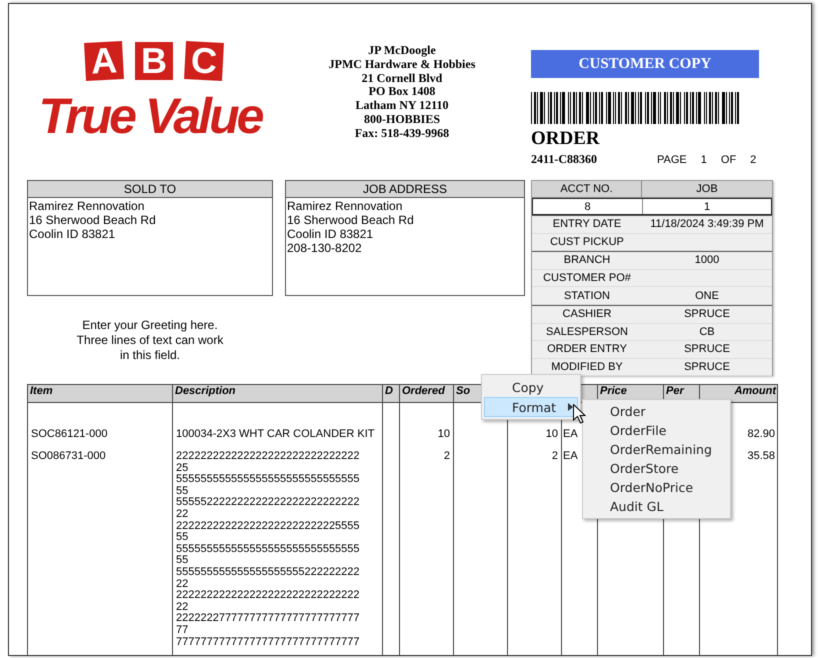  I want to click on field-label: MODIFIED BY, so click(587, 367).